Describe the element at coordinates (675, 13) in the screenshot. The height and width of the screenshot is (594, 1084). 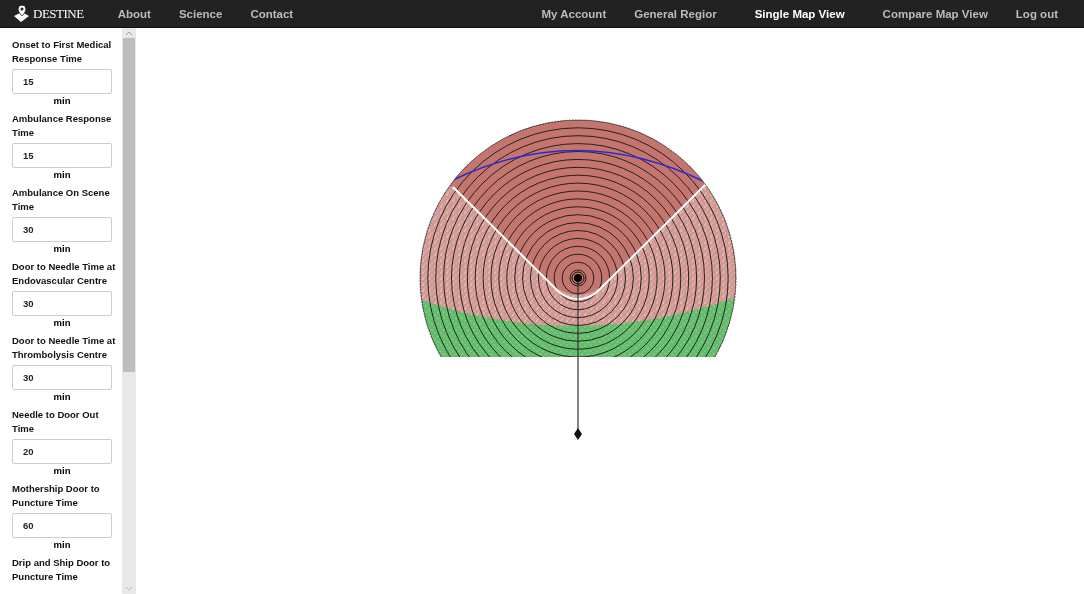
I see `nav-link: General Regior` at that location.